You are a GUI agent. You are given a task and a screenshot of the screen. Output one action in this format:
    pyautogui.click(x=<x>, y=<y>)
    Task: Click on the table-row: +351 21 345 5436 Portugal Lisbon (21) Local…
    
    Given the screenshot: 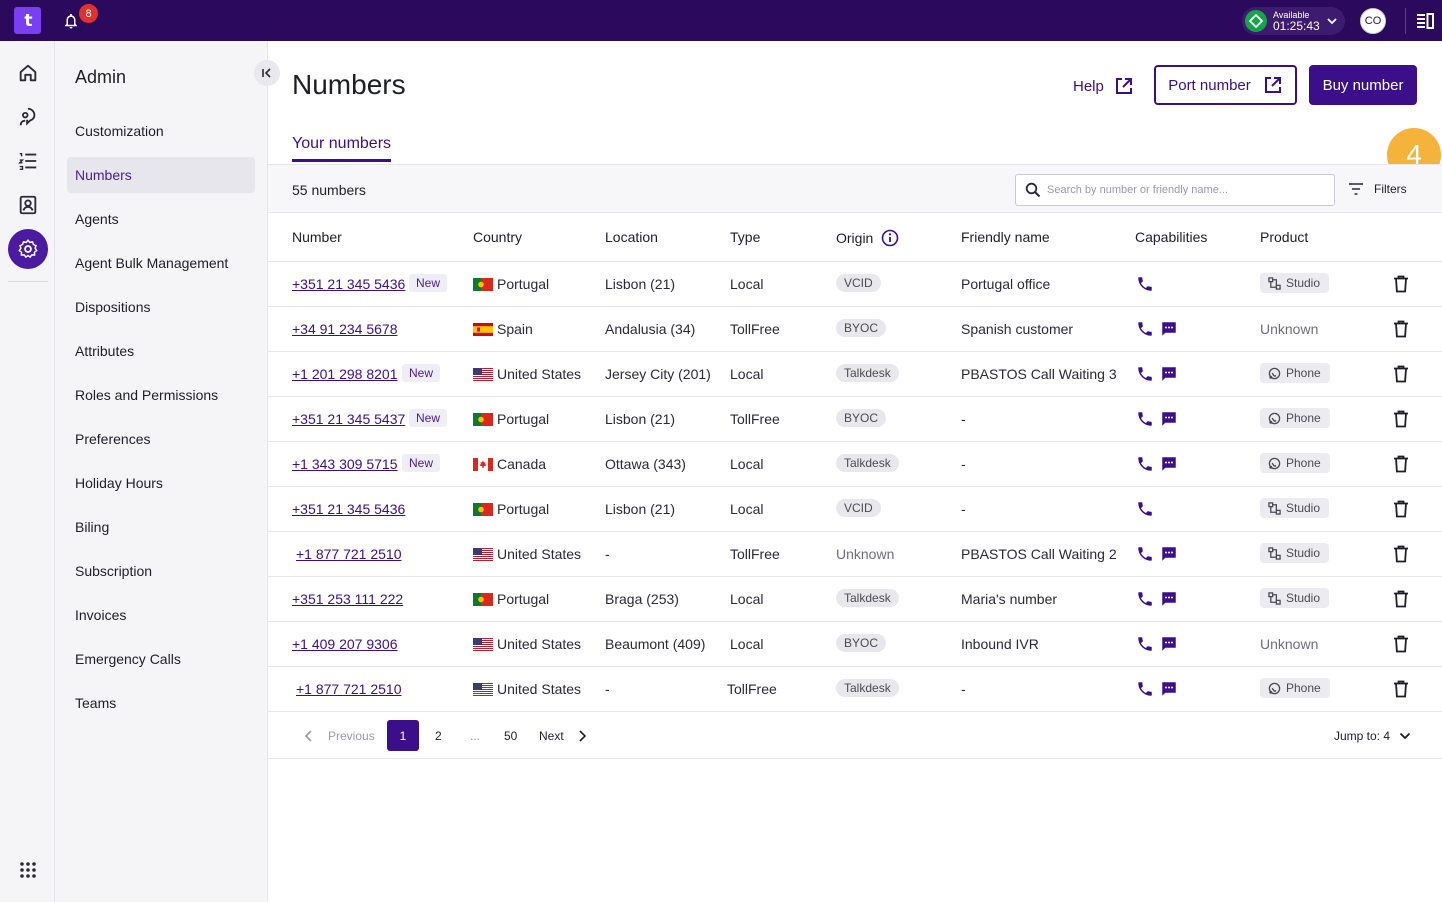 What is the action you would take?
    pyautogui.click(x=855, y=509)
    